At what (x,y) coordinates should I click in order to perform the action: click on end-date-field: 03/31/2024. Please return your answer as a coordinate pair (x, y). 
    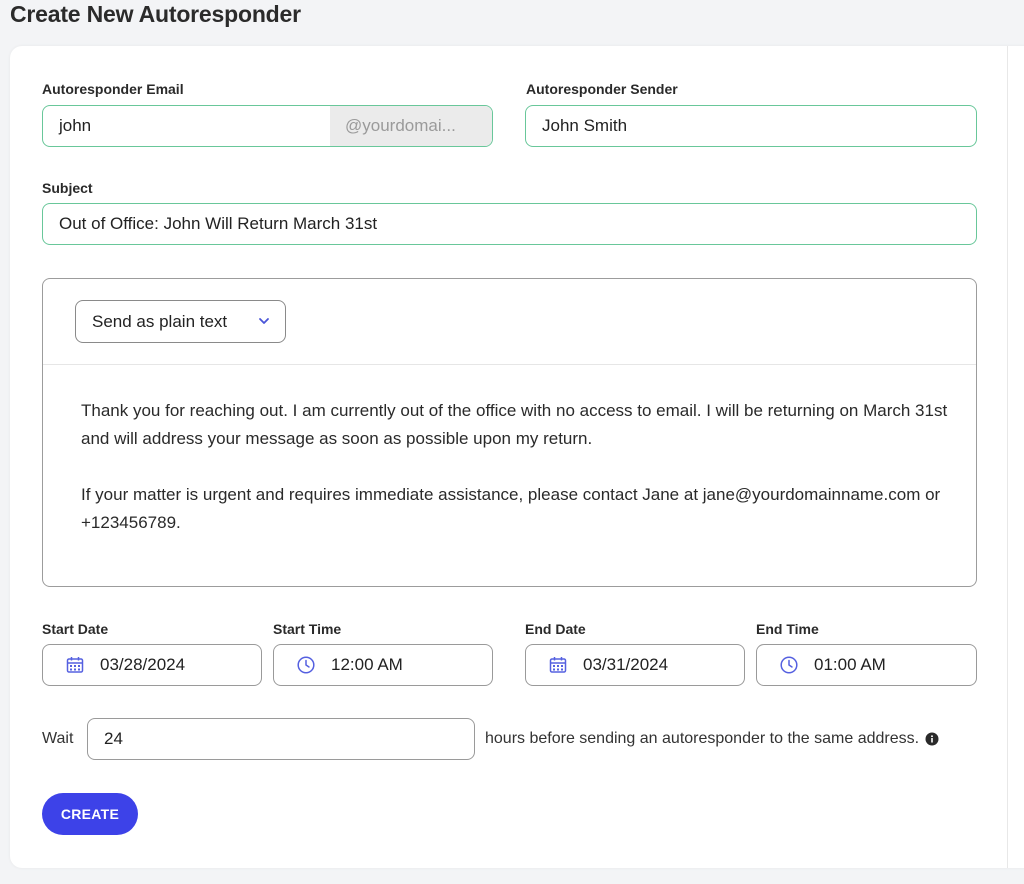
    Looking at the image, I should click on (635, 665).